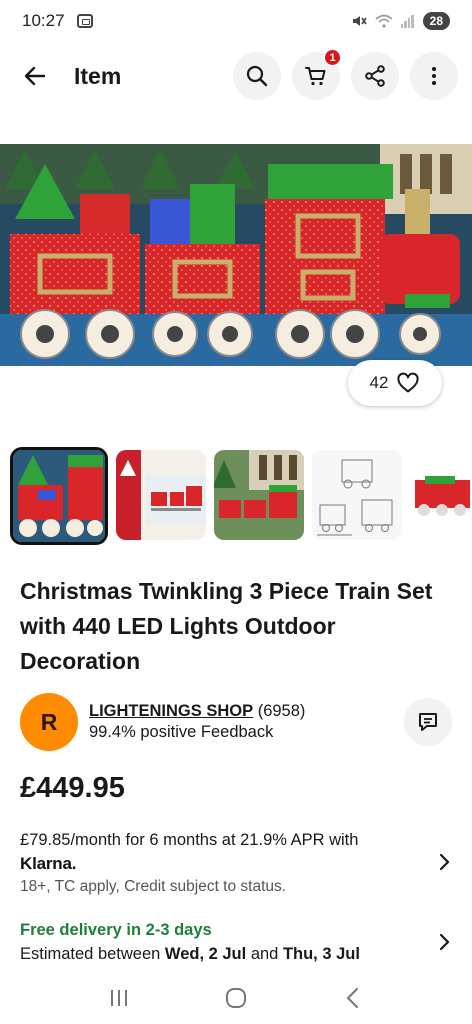  Describe the element at coordinates (345, 74) in the screenshot. I see `header-actions: 1` at that location.